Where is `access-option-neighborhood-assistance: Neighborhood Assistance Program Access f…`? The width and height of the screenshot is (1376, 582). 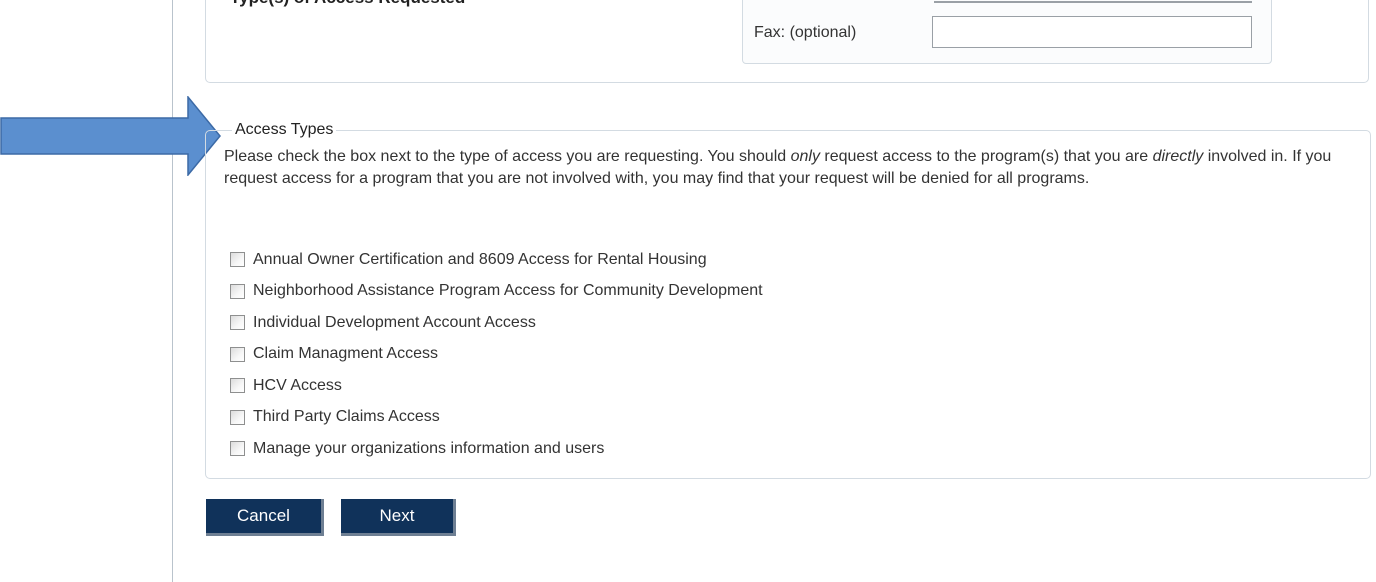
access-option-neighborhood-assistance: Neighborhood Assistance Program Access f… is located at coordinates (496, 292).